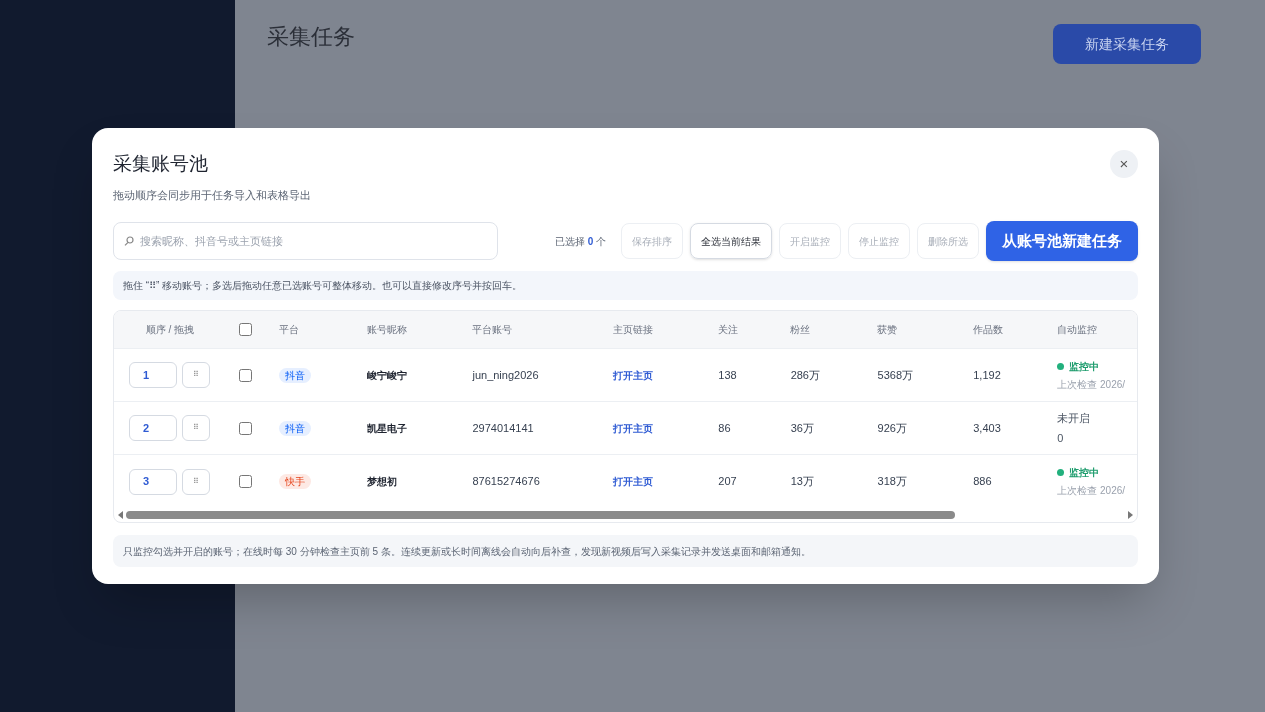 This screenshot has width=1265, height=712. I want to click on column-header: 作品数, so click(988, 329).